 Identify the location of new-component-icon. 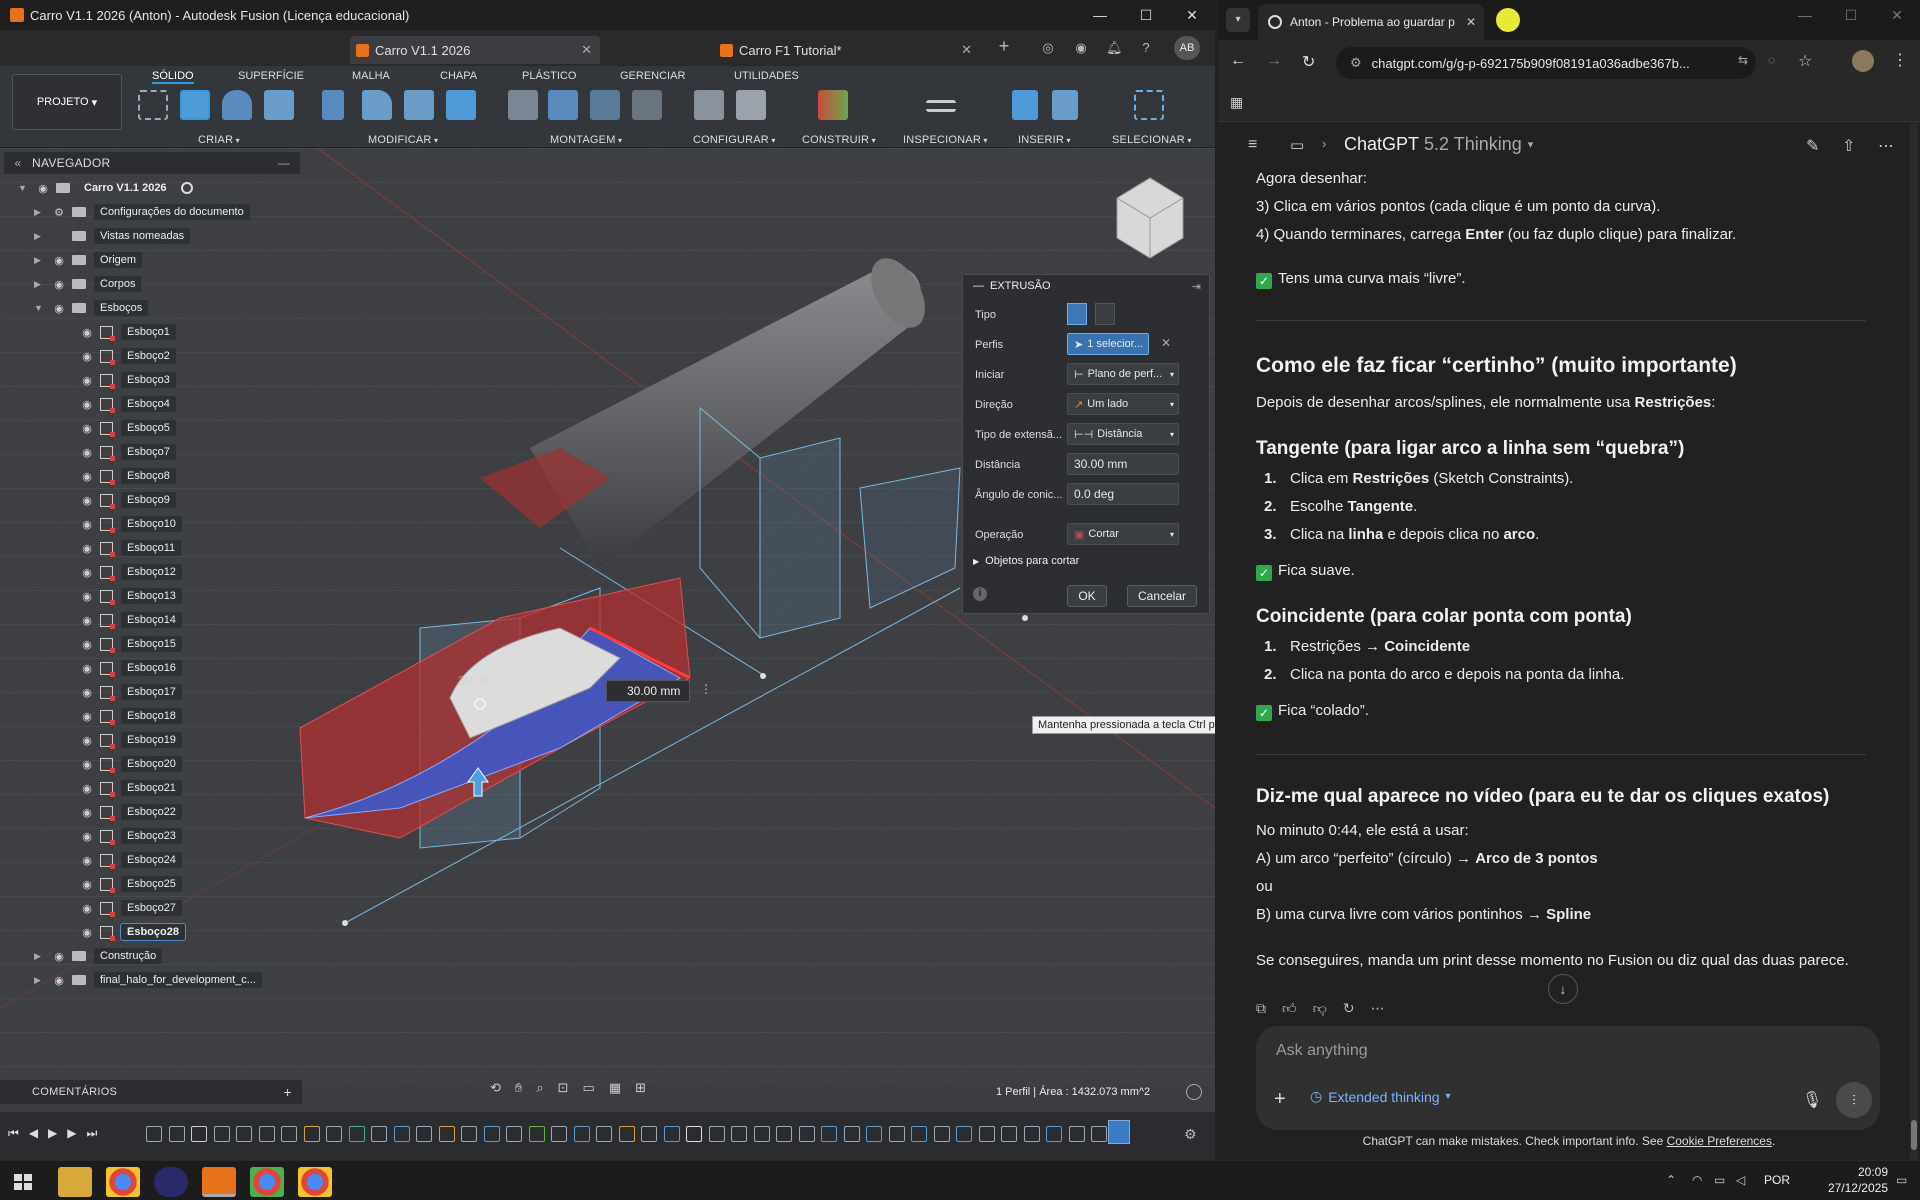
(523, 105).